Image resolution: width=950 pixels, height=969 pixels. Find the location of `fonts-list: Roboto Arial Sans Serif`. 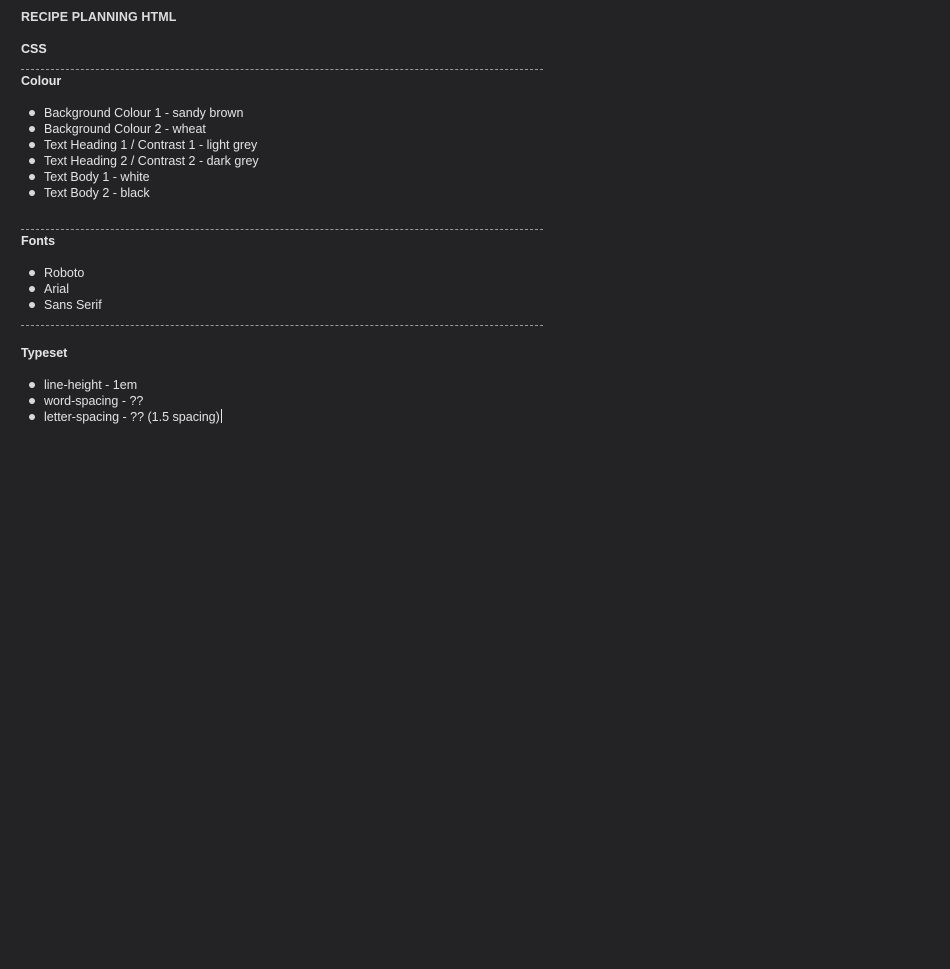

fonts-list: Roboto Arial Sans Serif is located at coordinates (475, 289).